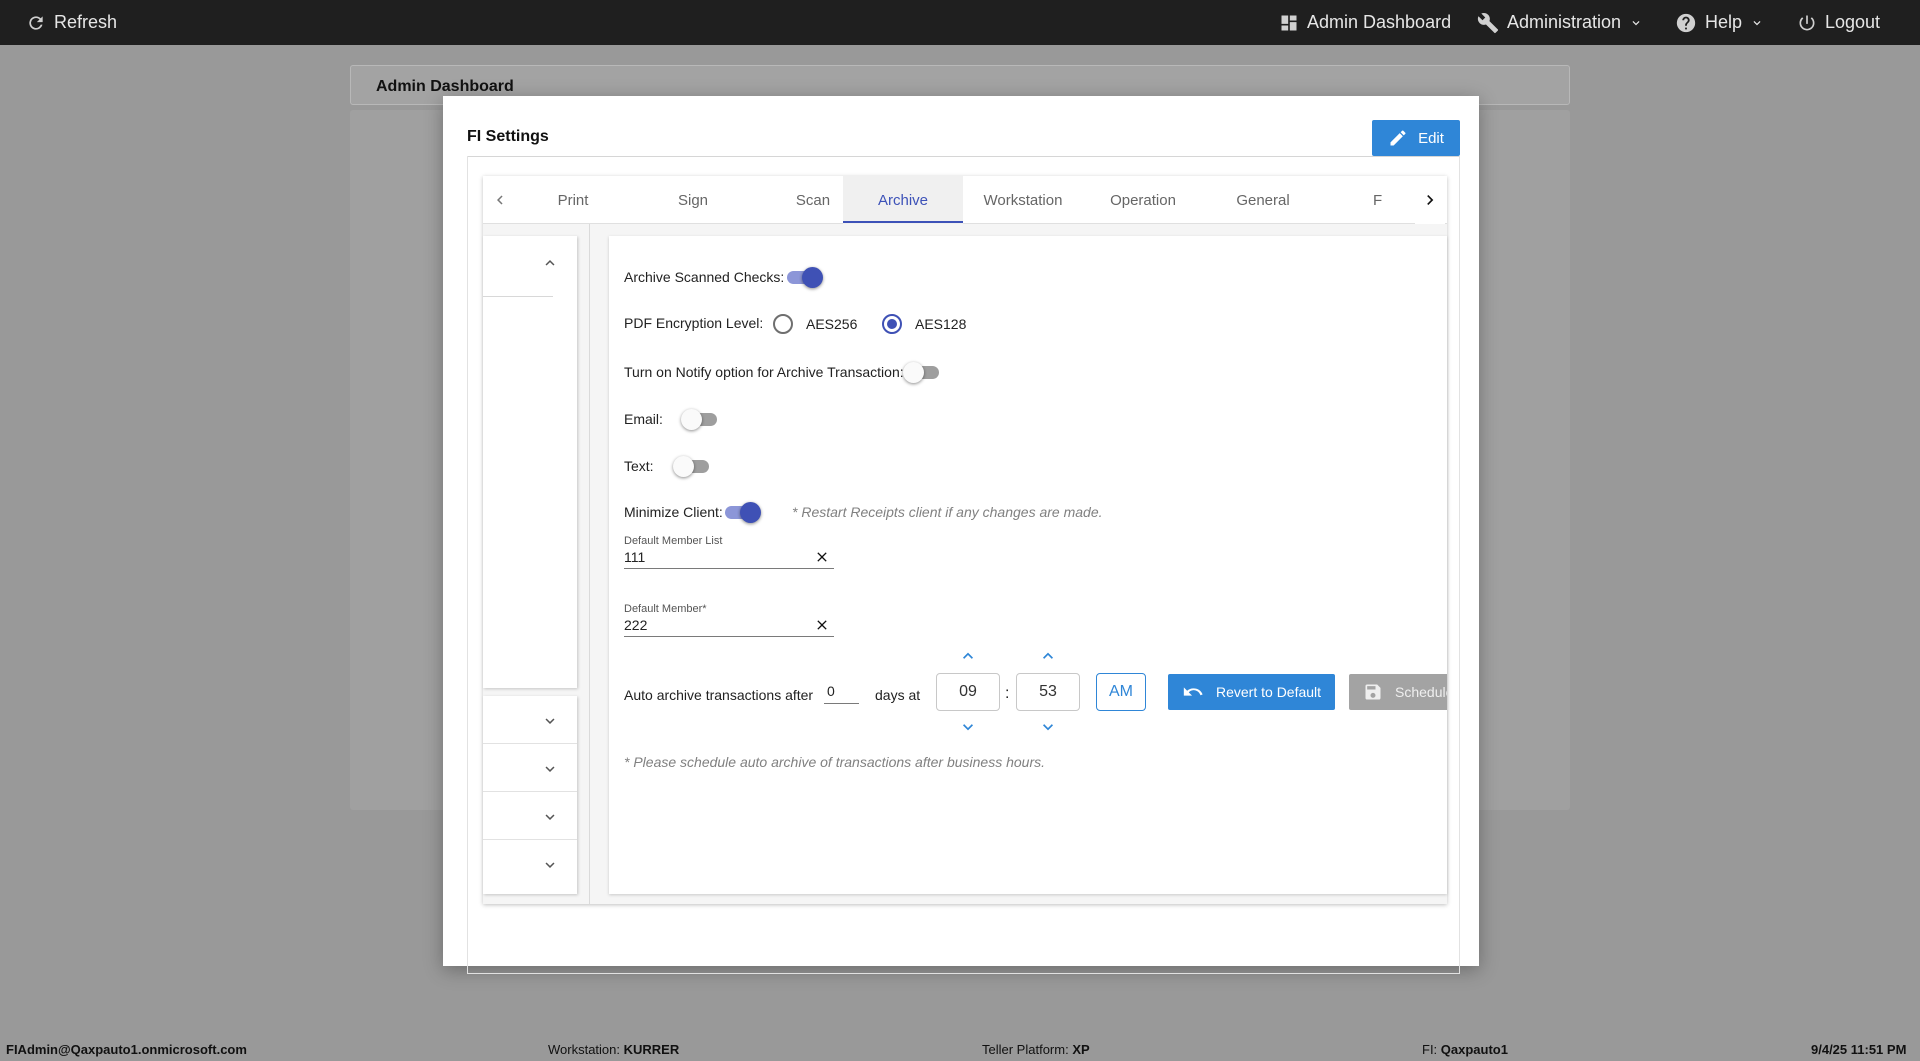 Image resolution: width=1920 pixels, height=1061 pixels. What do you see at coordinates (719, 695) in the screenshot?
I see `auto-archive-label: Auto archive transactions after` at bounding box center [719, 695].